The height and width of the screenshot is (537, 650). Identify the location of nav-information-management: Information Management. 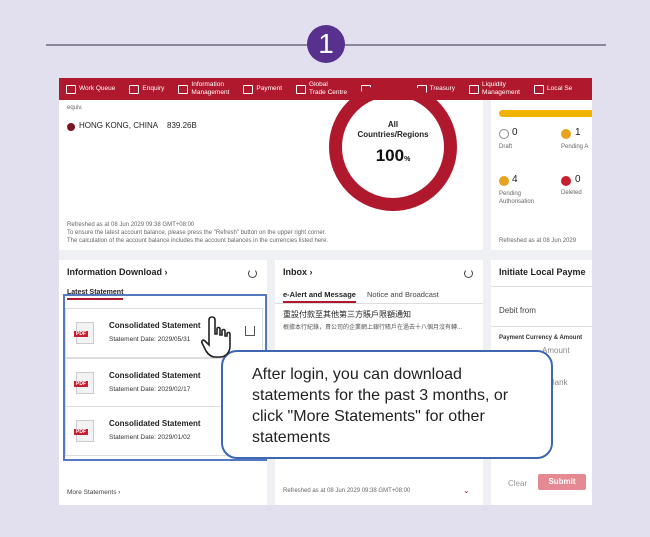
(203, 89).